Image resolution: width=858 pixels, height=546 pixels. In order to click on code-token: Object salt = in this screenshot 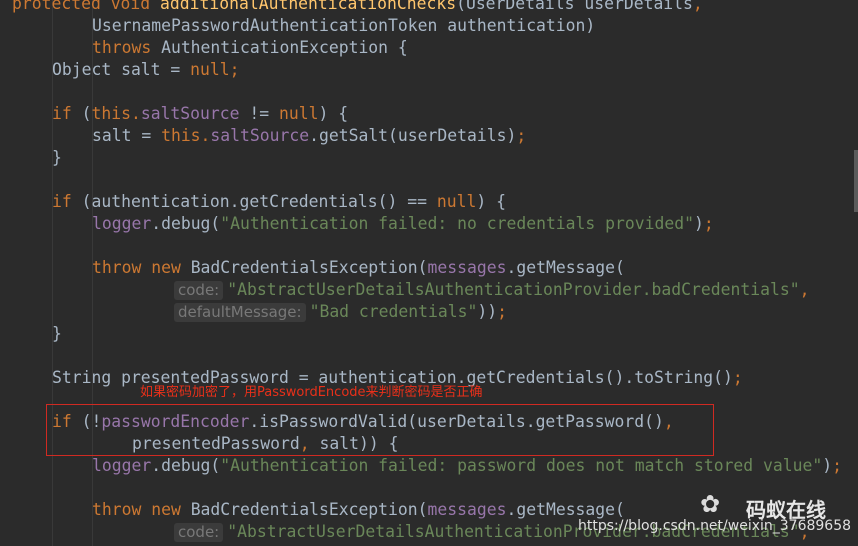, I will do `click(121, 69)`.